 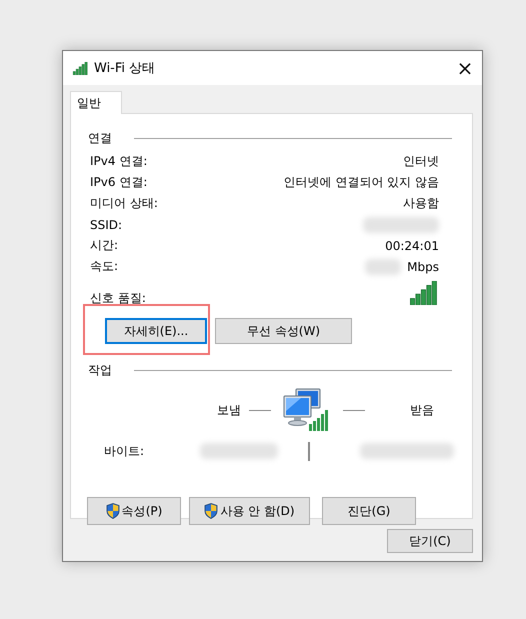 I want to click on field-value: 00:24:01, so click(x=412, y=245).